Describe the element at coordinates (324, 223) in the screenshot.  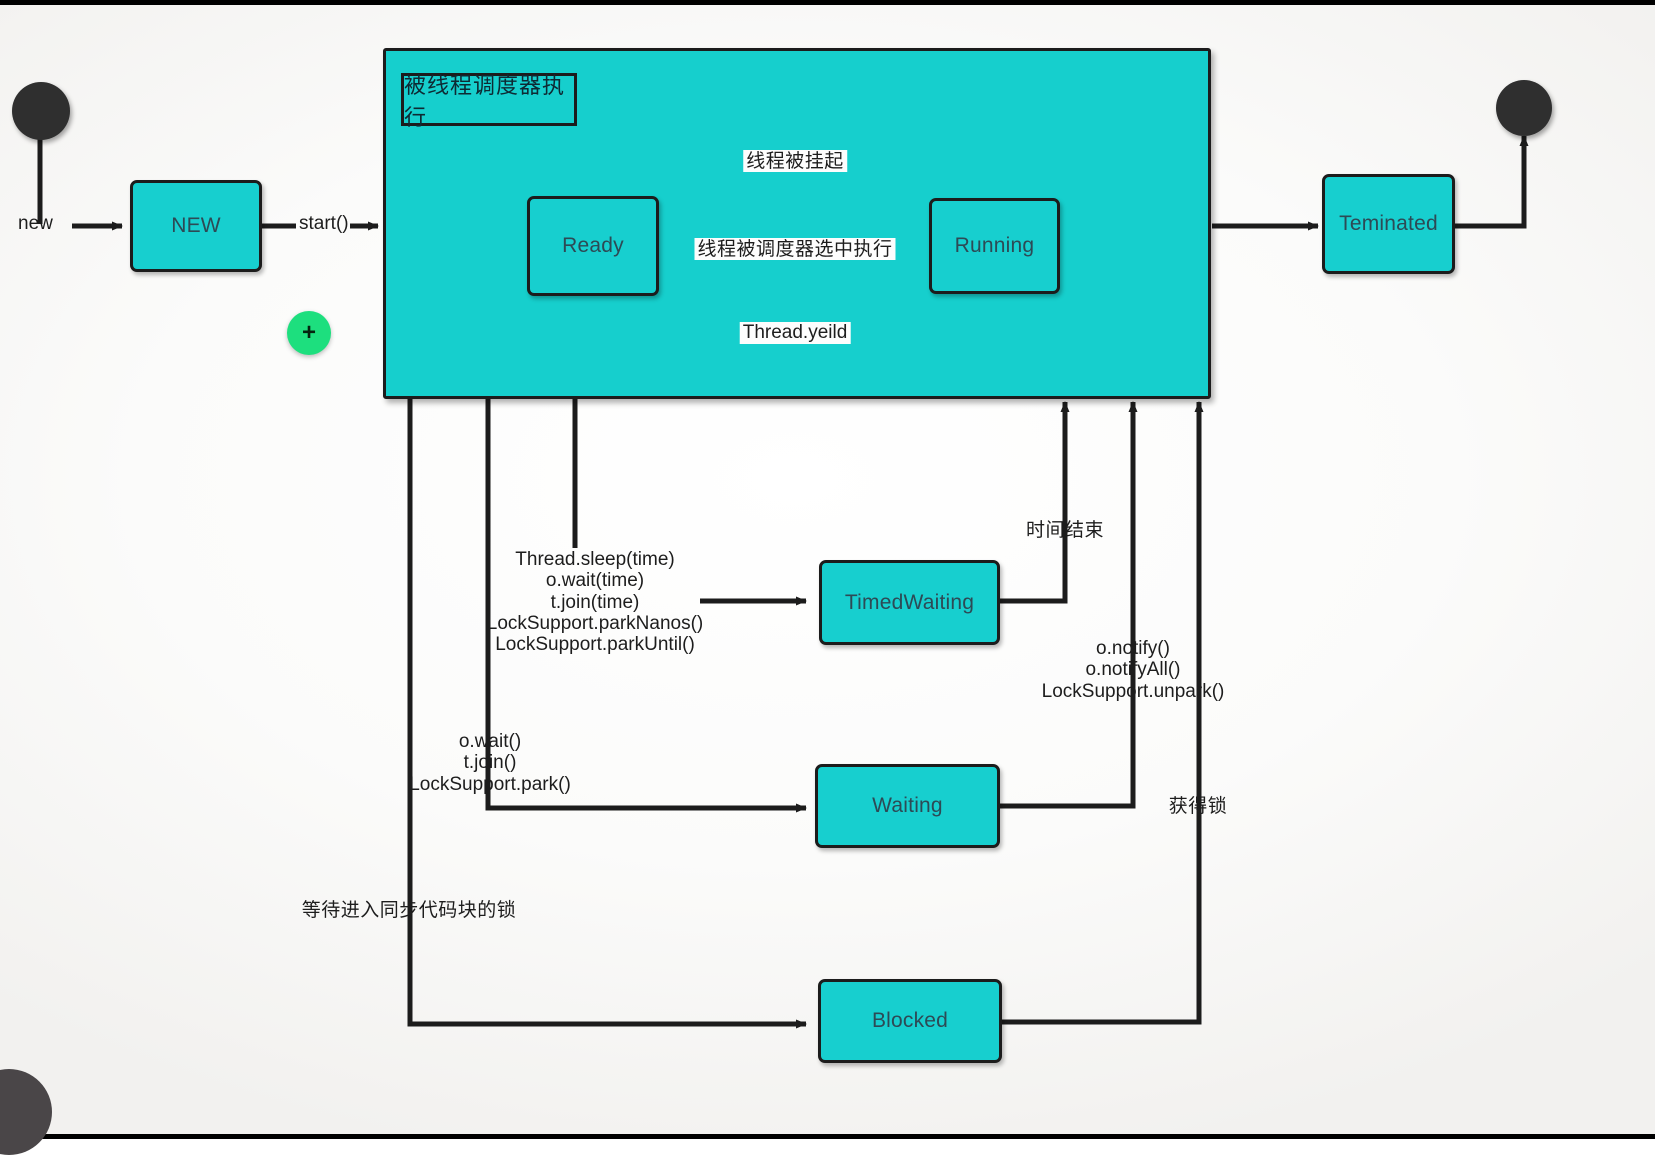
I see `edge-label-start: start()` at that location.